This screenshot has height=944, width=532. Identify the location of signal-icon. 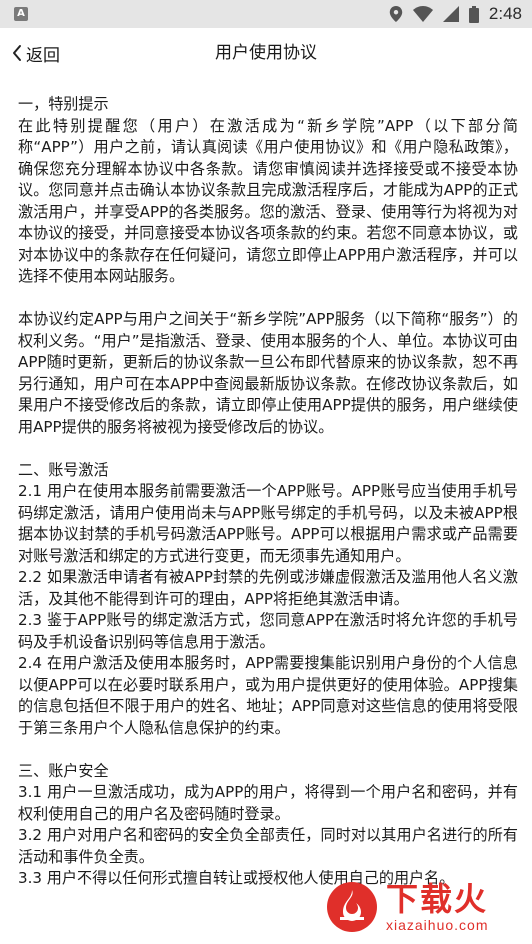
(450, 14).